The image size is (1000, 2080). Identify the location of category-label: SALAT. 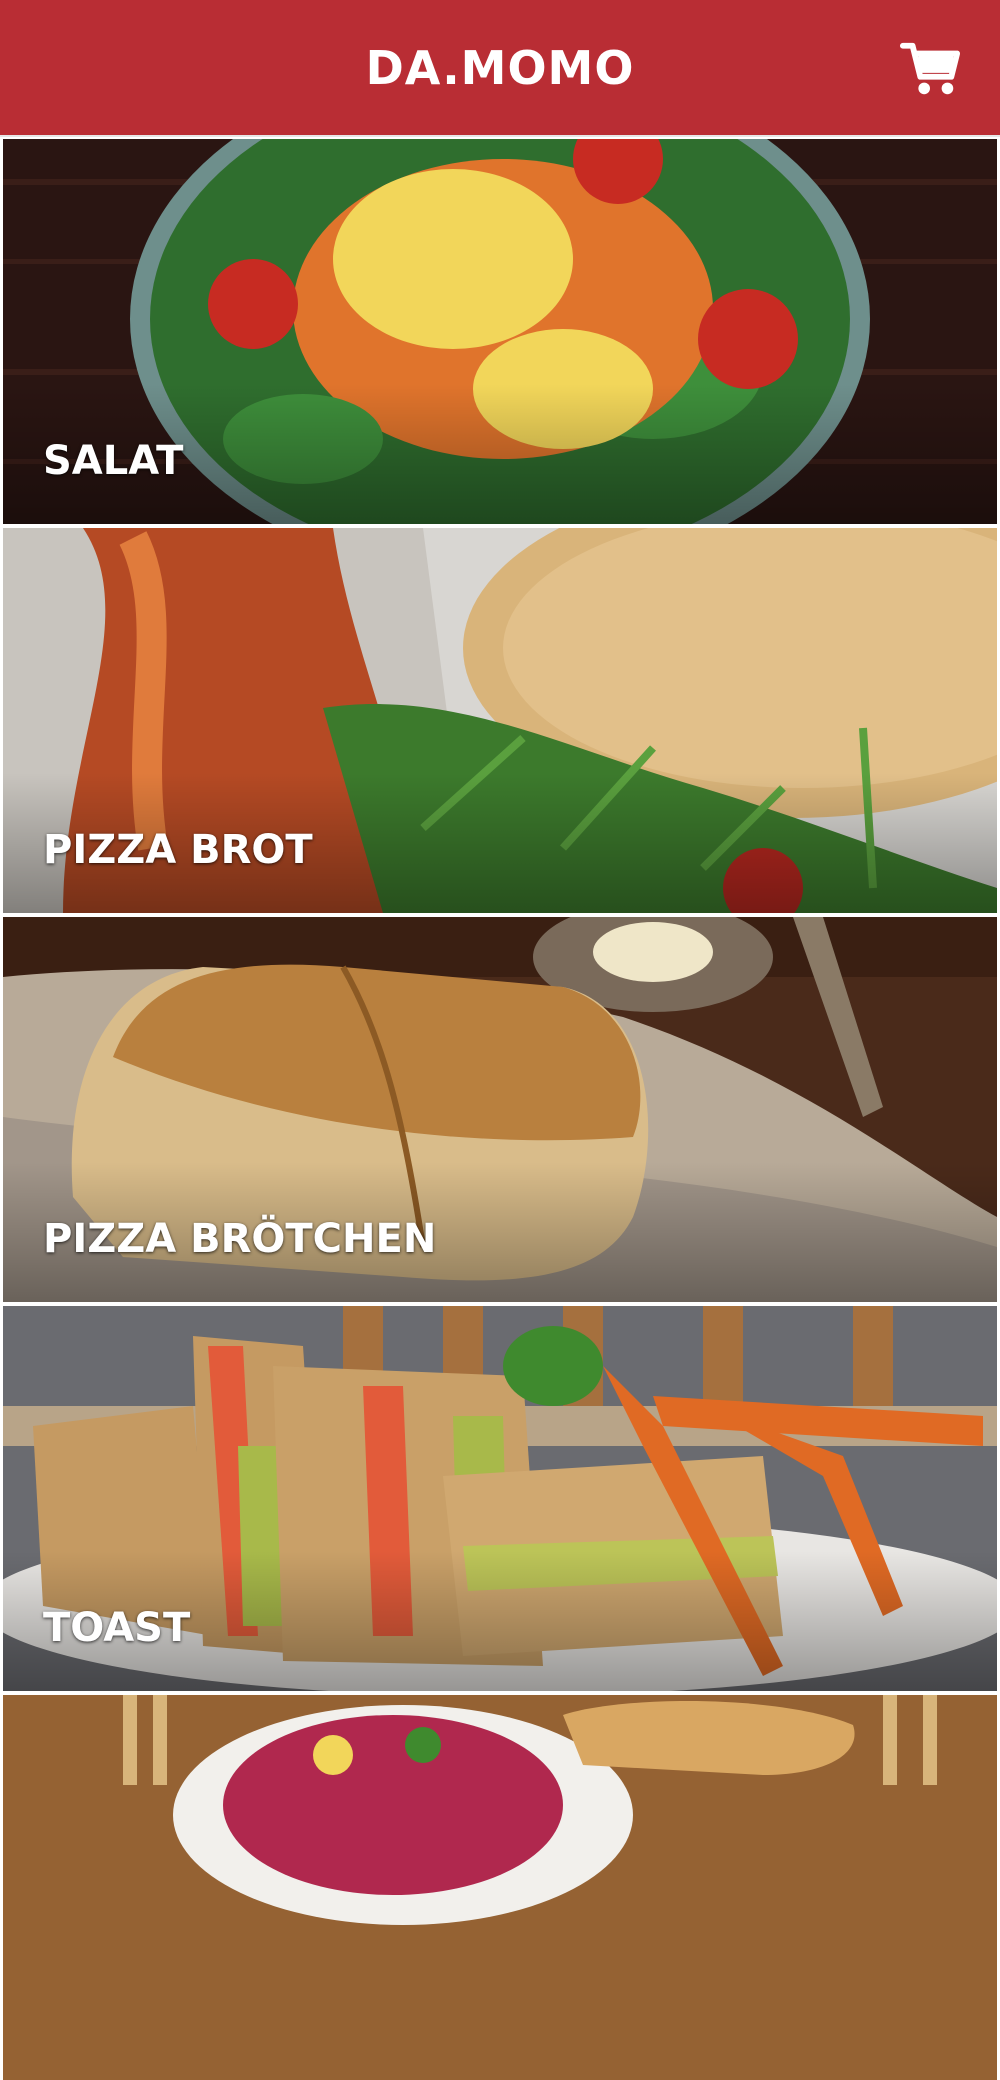
(113, 461).